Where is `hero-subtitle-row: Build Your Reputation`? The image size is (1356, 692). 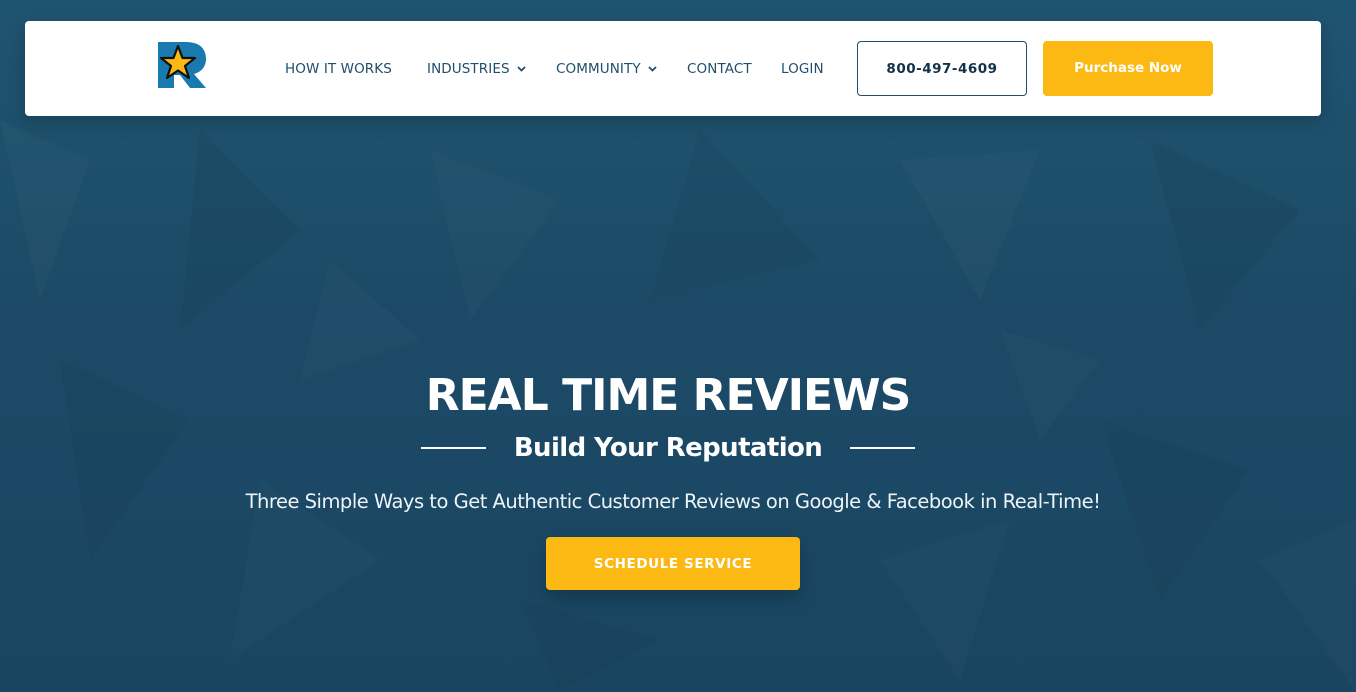 hero-subtitle-row: Build Your Reputation is located at coordinates (668, 448).